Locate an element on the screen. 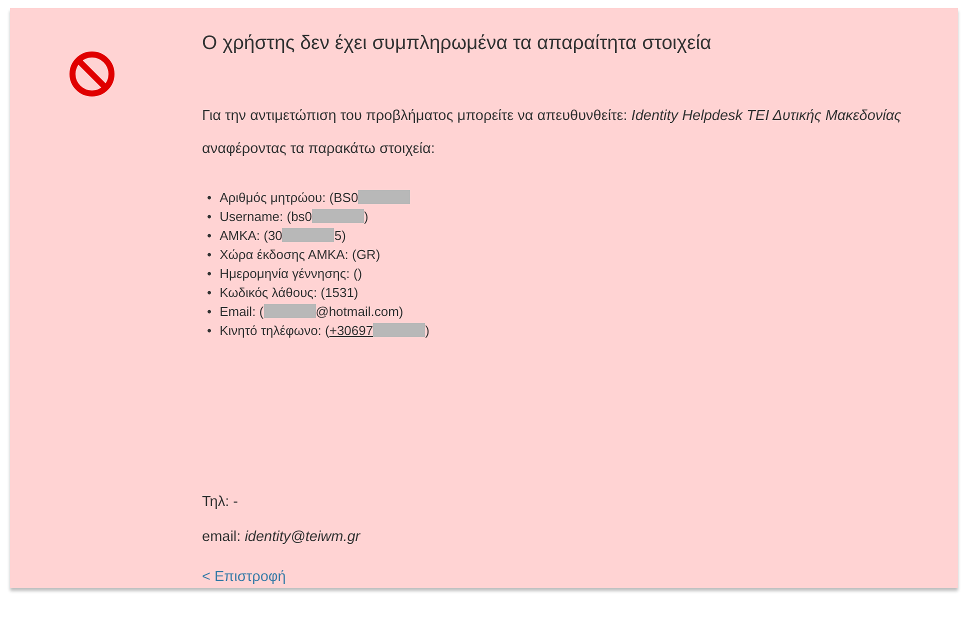  detail-item: Αριθμός μητρώου: (BS0 is located at coordinates (316, 197).